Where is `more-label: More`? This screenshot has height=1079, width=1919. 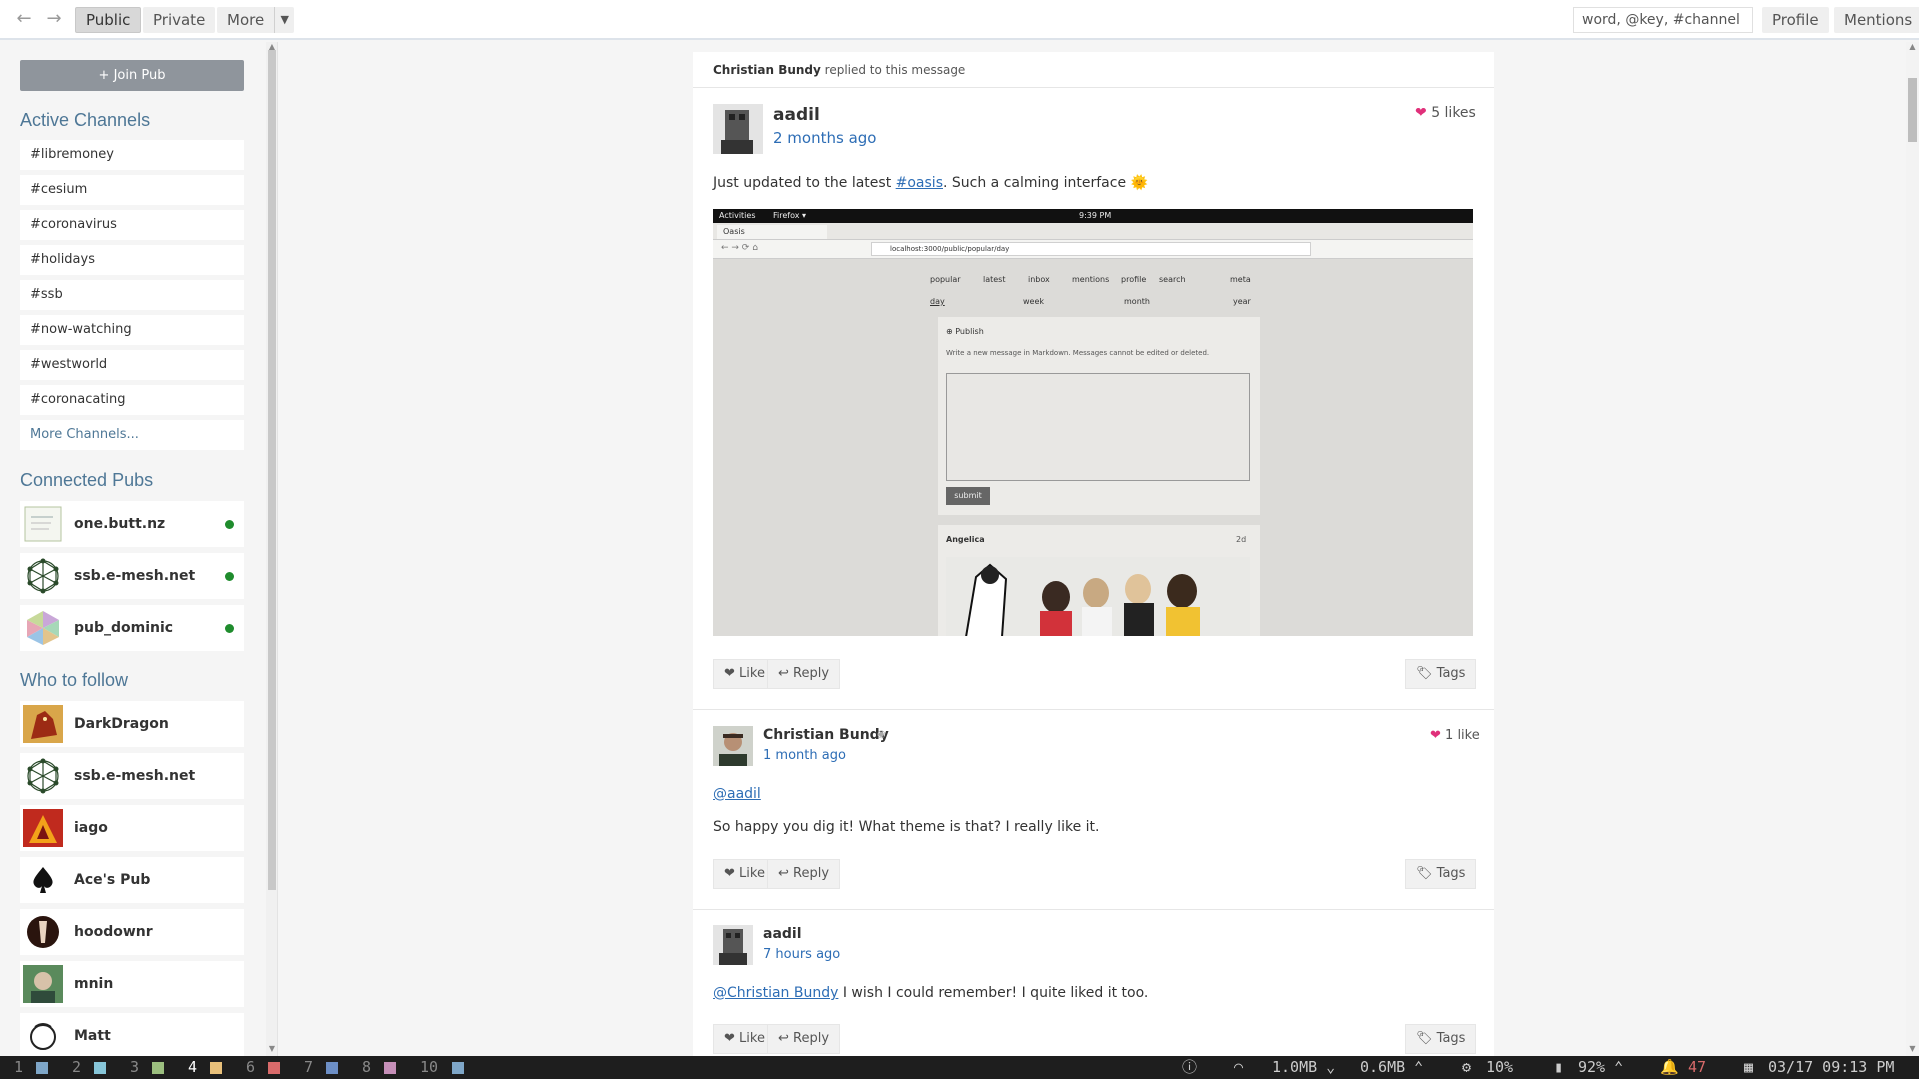
more-label: More is located at coordinates (246, 20).